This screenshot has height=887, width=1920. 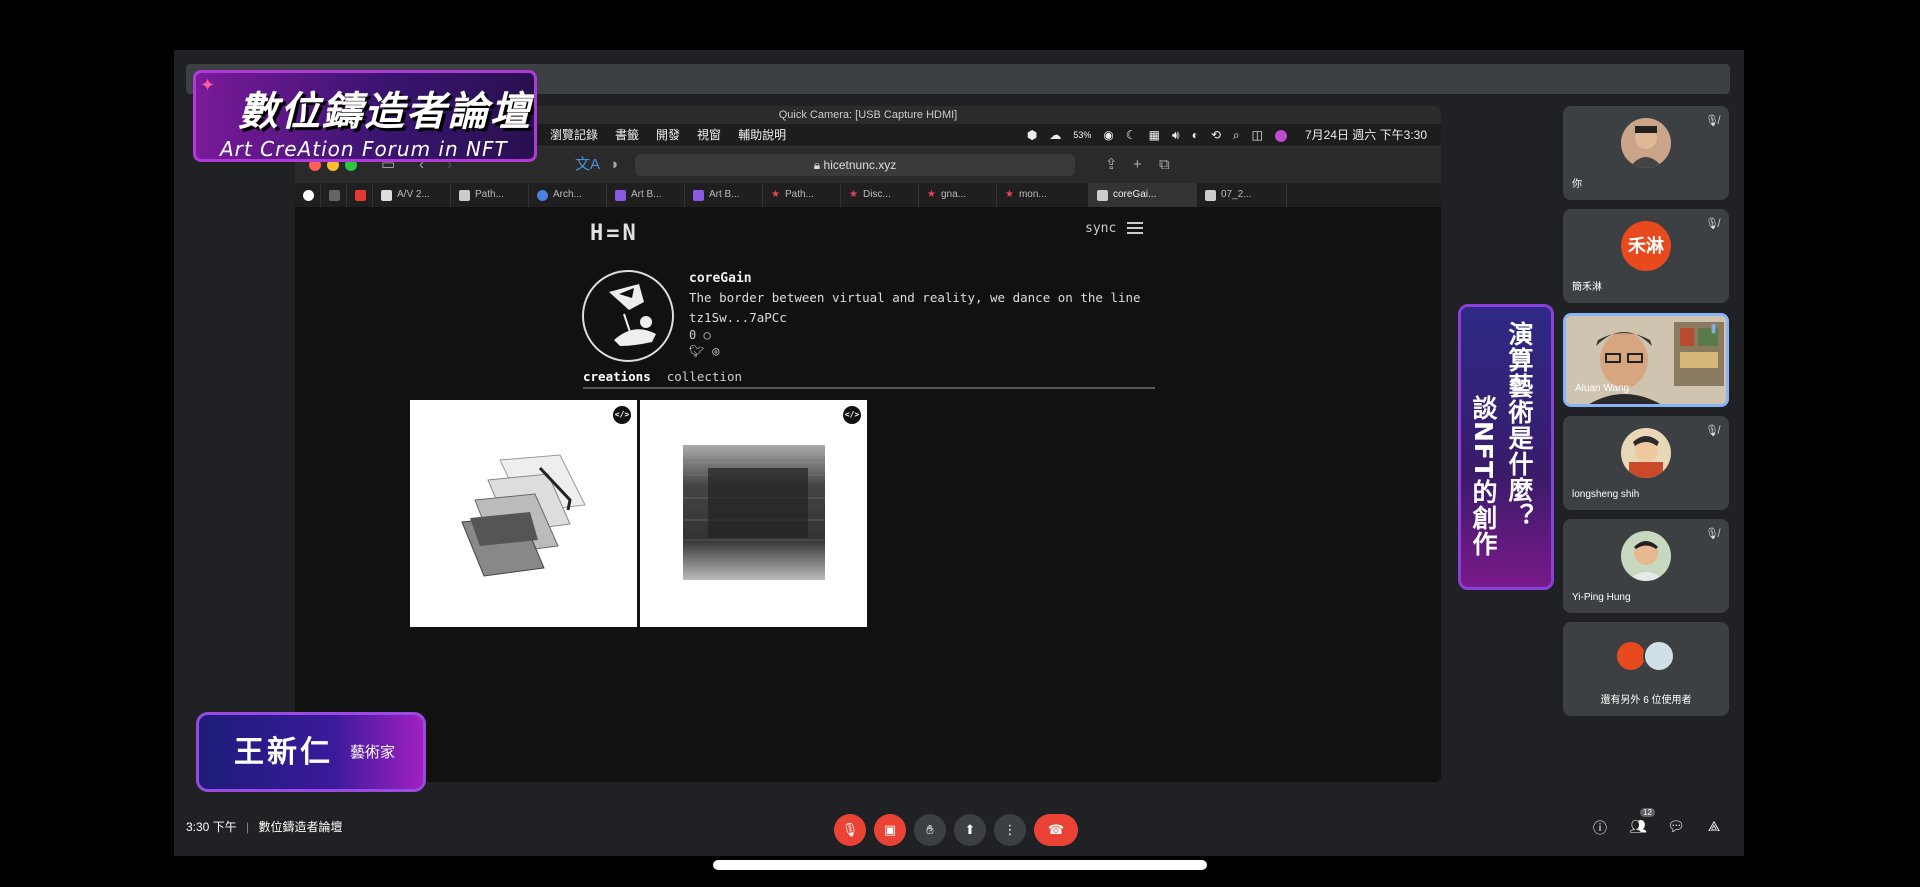 I want to click on participant-tile: 🎙︎̸ Yi-Ping Hung, so click(x=1646, y=566).